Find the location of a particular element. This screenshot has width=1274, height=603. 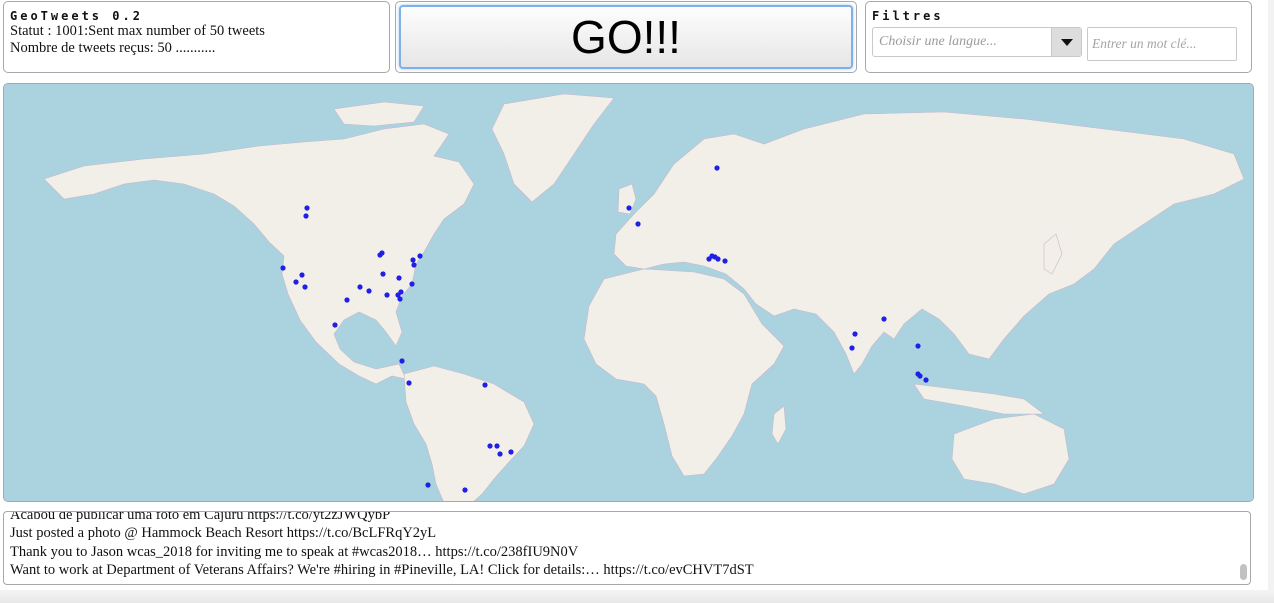

go-panel: GO!!! is located at coordinates (626, 37).